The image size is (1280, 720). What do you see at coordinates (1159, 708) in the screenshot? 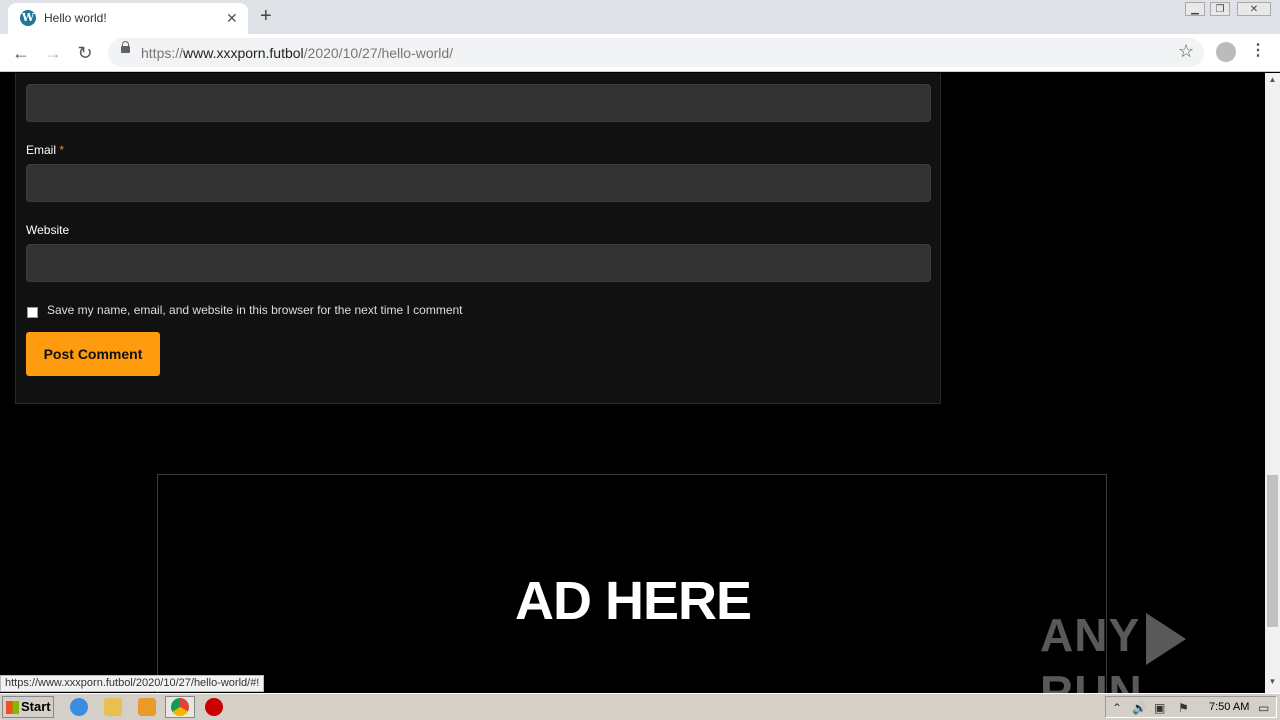
I see `network-icon: ▣` at bounding box center [1159, 708].